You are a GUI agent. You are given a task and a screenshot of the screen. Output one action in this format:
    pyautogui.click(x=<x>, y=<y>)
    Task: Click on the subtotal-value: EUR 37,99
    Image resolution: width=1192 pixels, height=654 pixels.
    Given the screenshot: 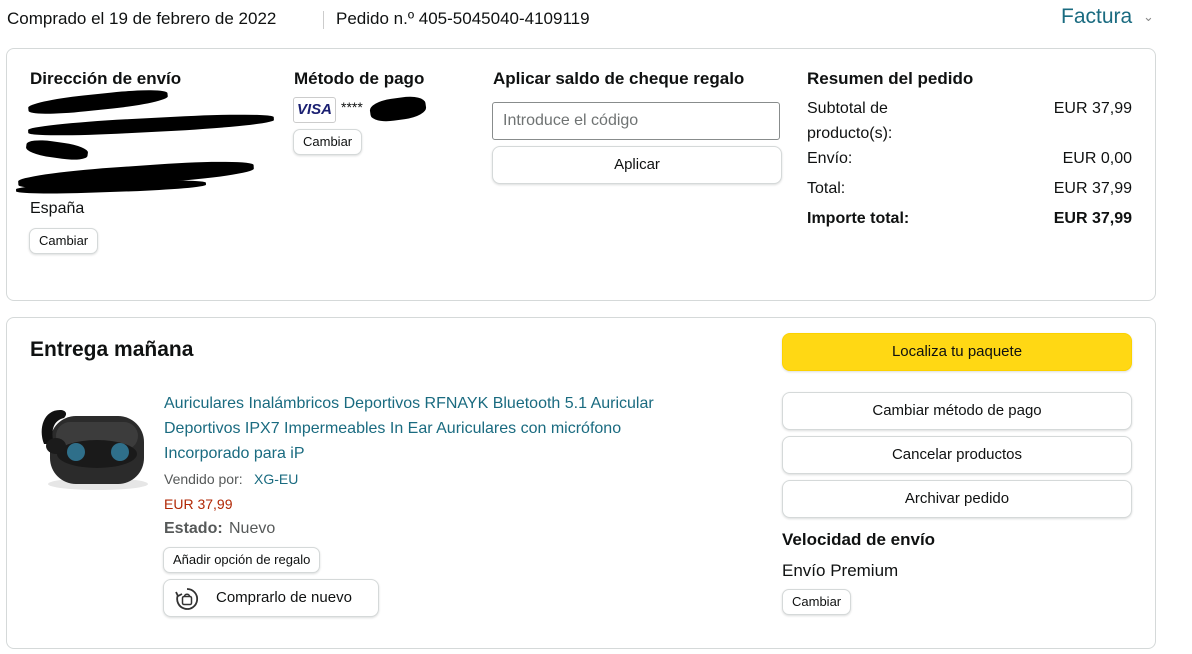 What is the action you would take?
    pyautogui.click(x=1092, y=108)
    